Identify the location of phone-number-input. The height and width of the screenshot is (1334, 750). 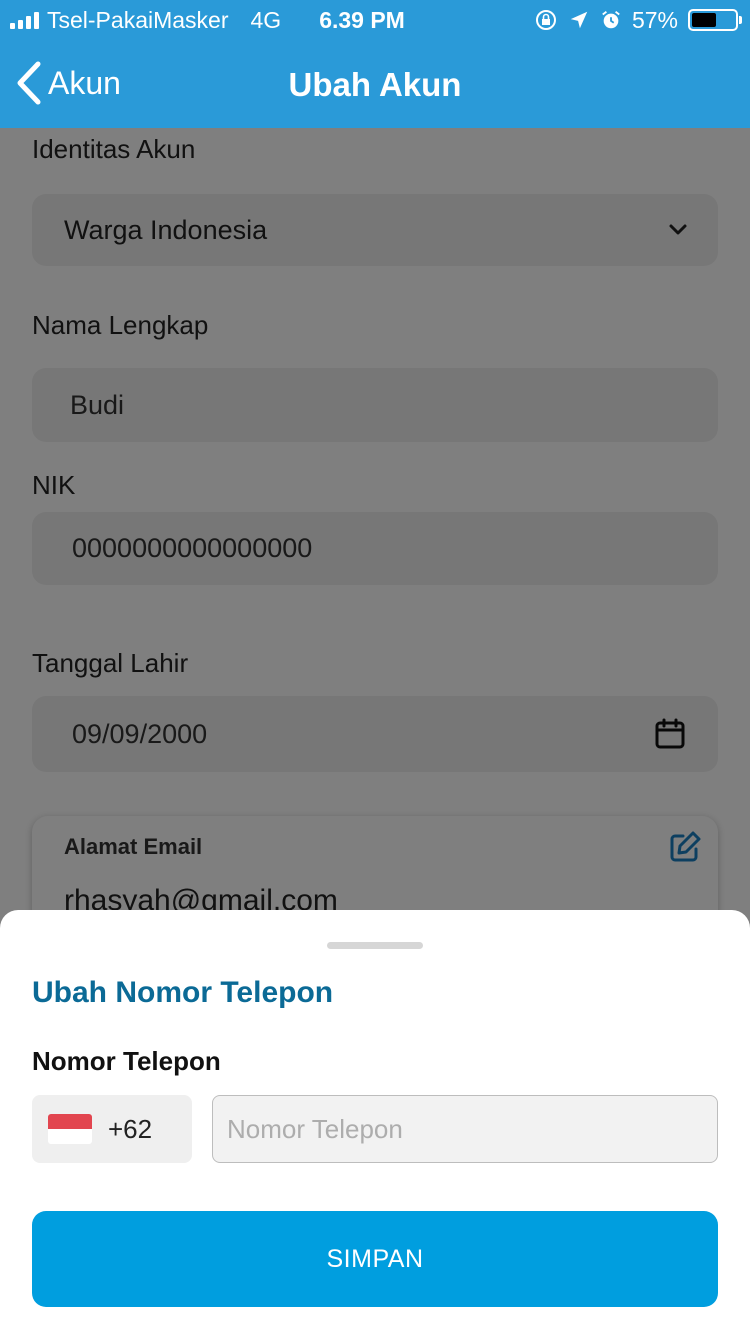
(465, 1129).